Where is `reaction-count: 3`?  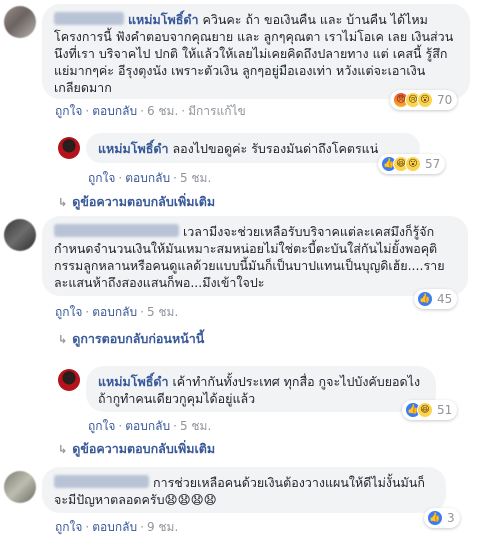
reaction-count: 3 is located at coordinates (451, 518).